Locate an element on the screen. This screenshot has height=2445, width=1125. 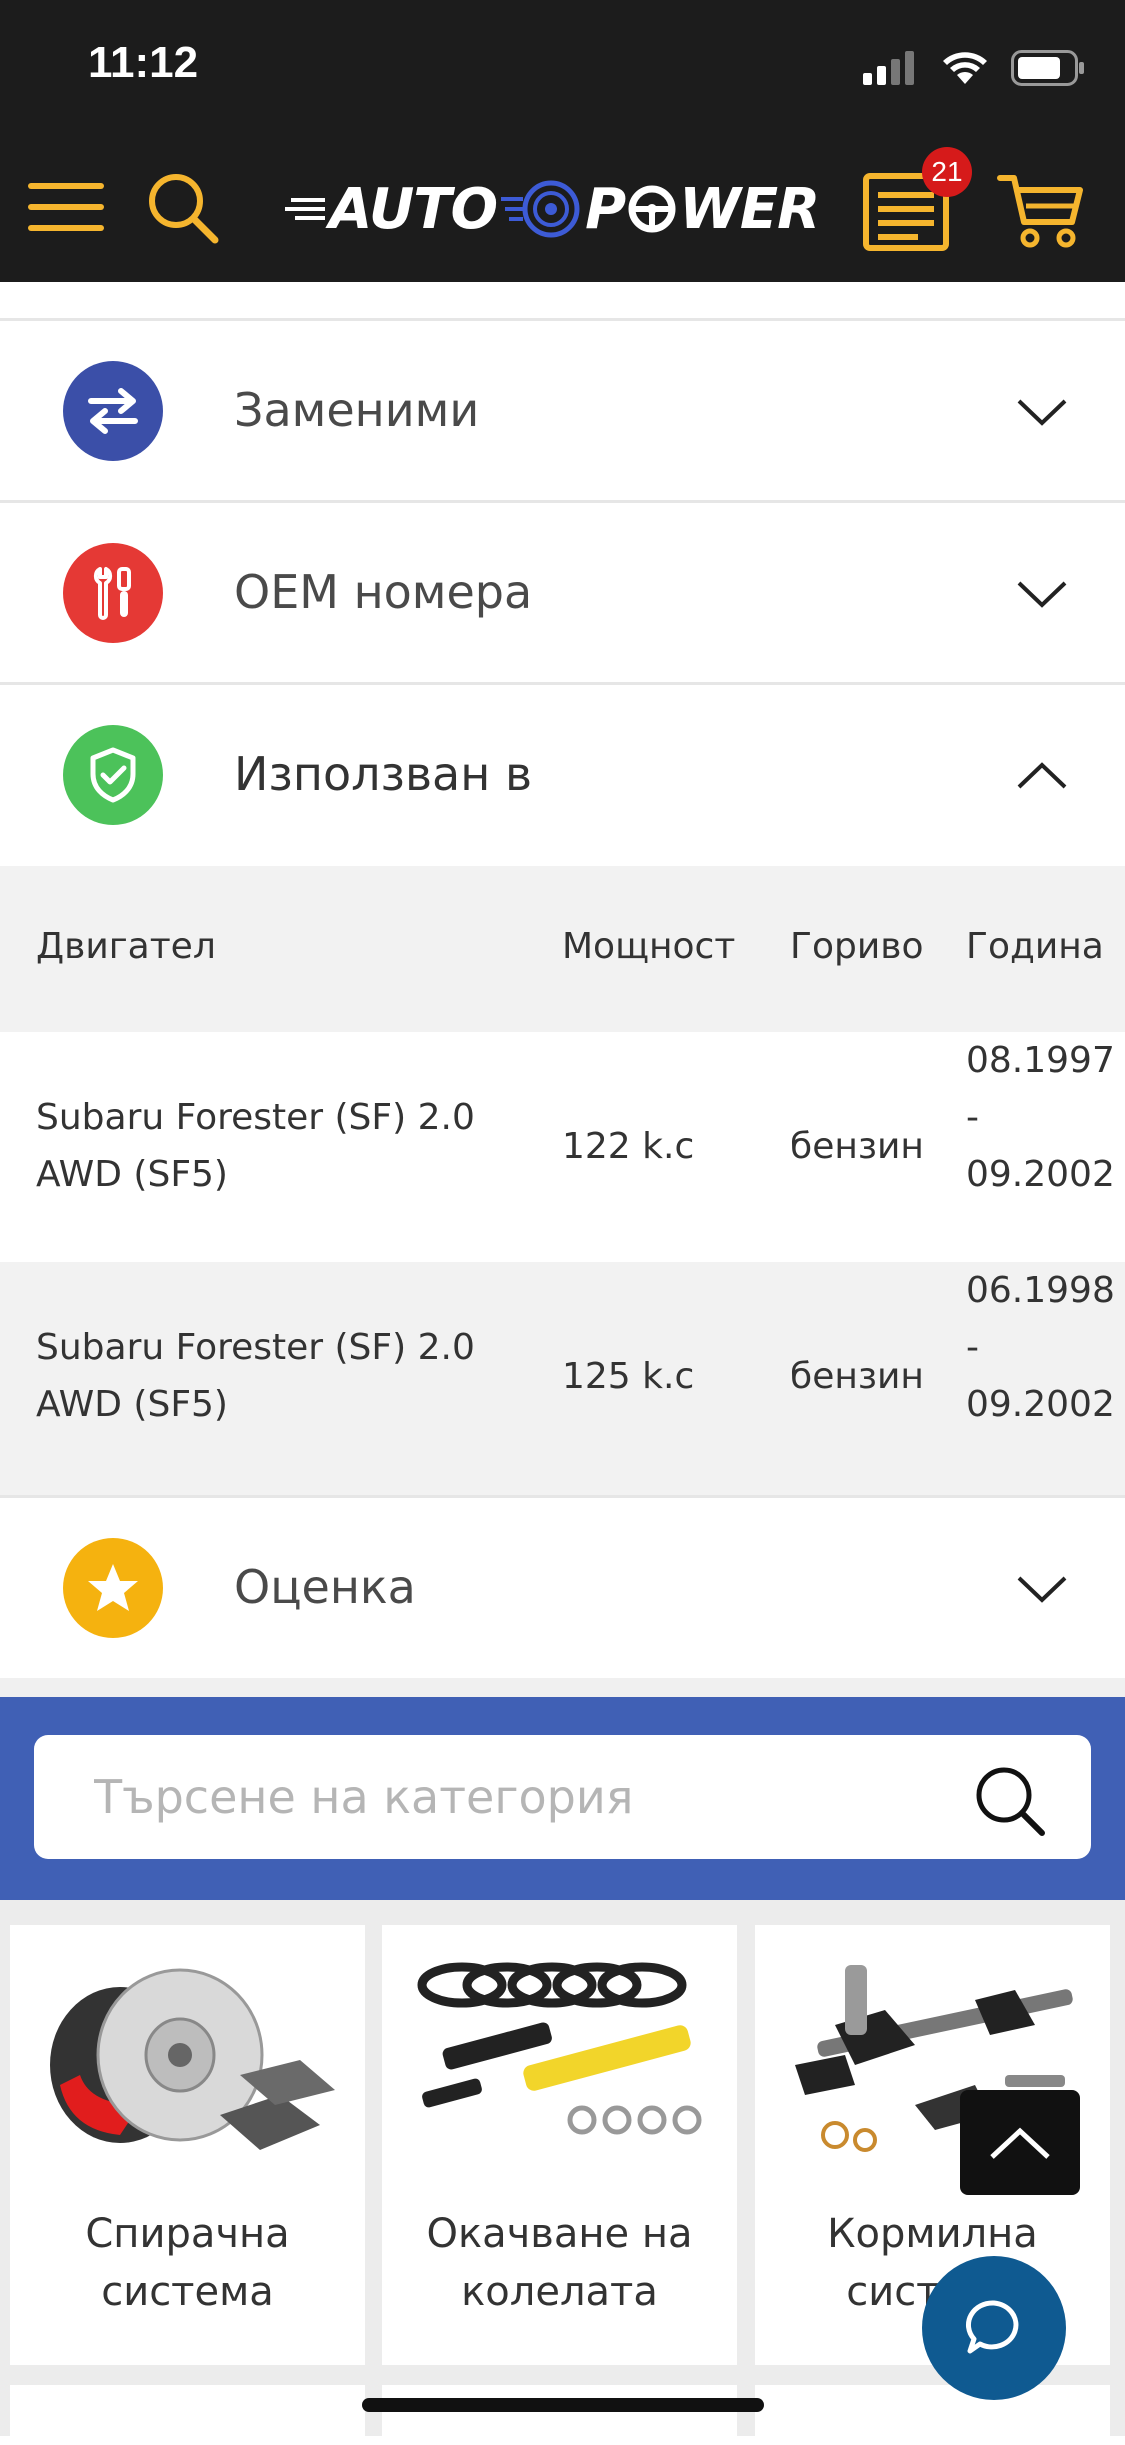
search-button is located at coordinates (182, 208).